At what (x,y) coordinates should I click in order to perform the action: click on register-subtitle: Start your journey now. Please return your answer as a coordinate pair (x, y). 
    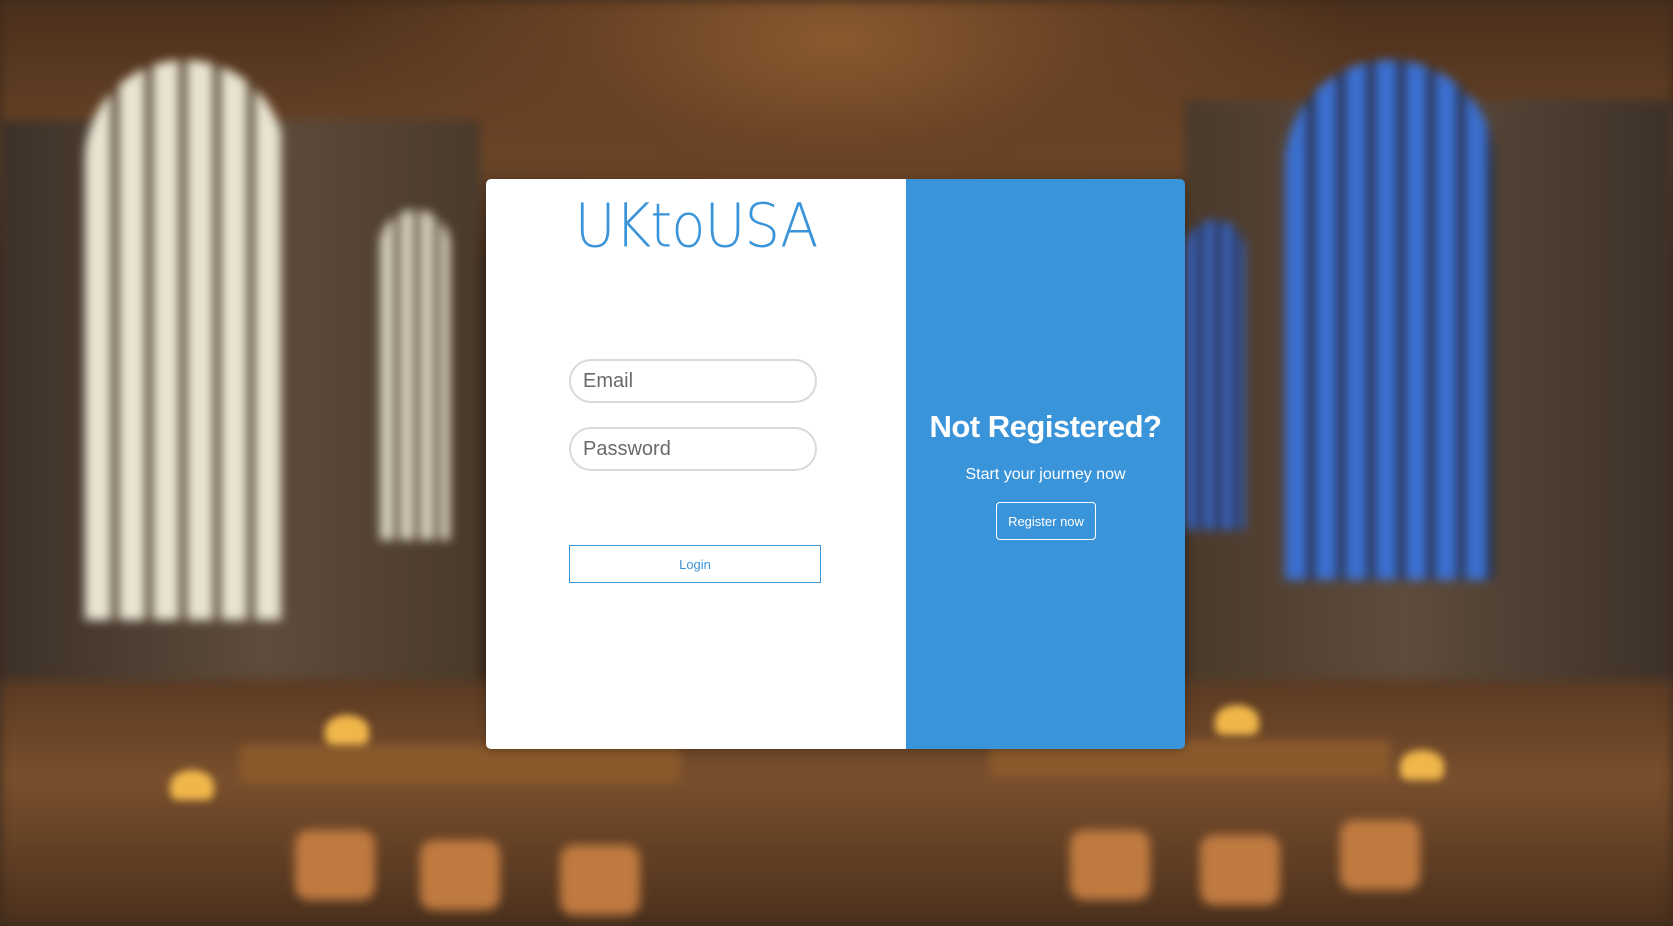
    Looking at the image, I should click on (1045, 474).